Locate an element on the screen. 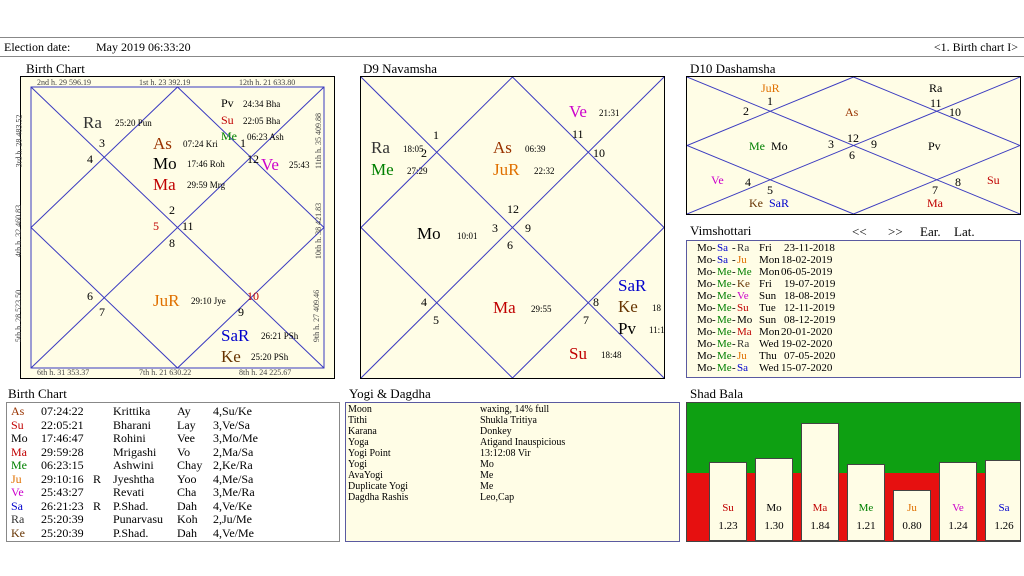  yogi-key: Moon is located at coordinates (360, 409).